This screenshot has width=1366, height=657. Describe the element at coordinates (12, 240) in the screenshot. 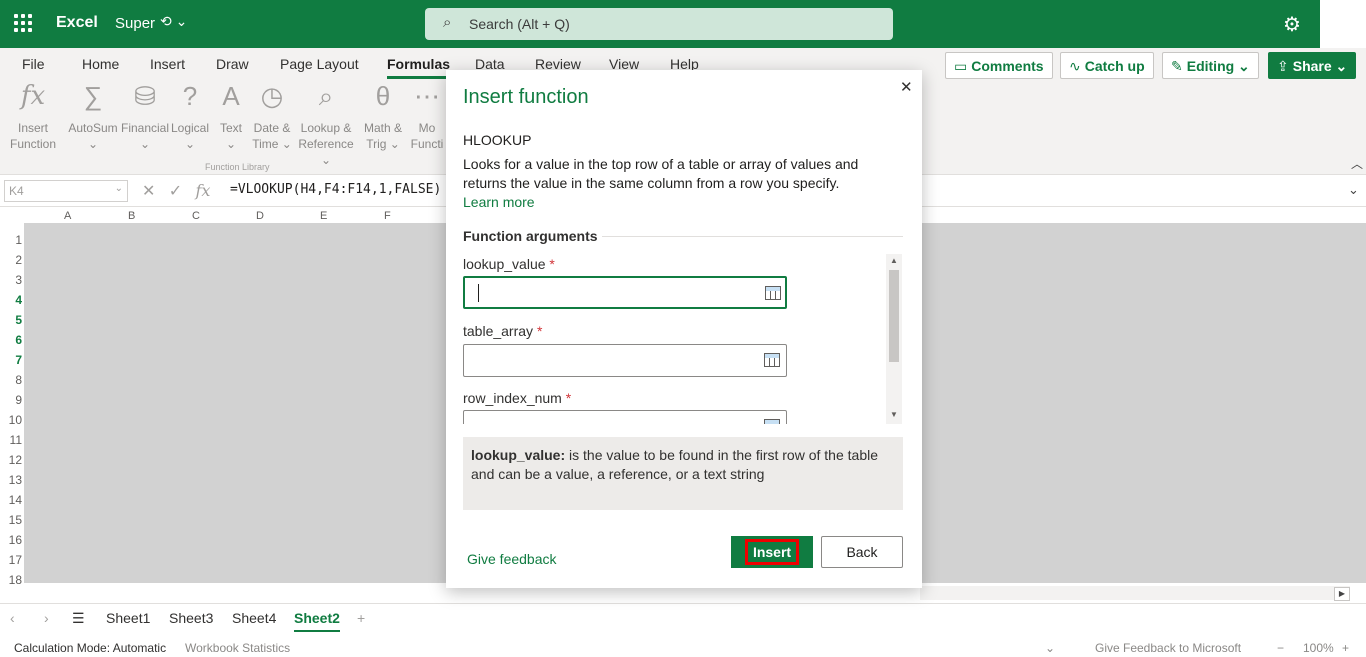

I see `row-header: 1` at that location.